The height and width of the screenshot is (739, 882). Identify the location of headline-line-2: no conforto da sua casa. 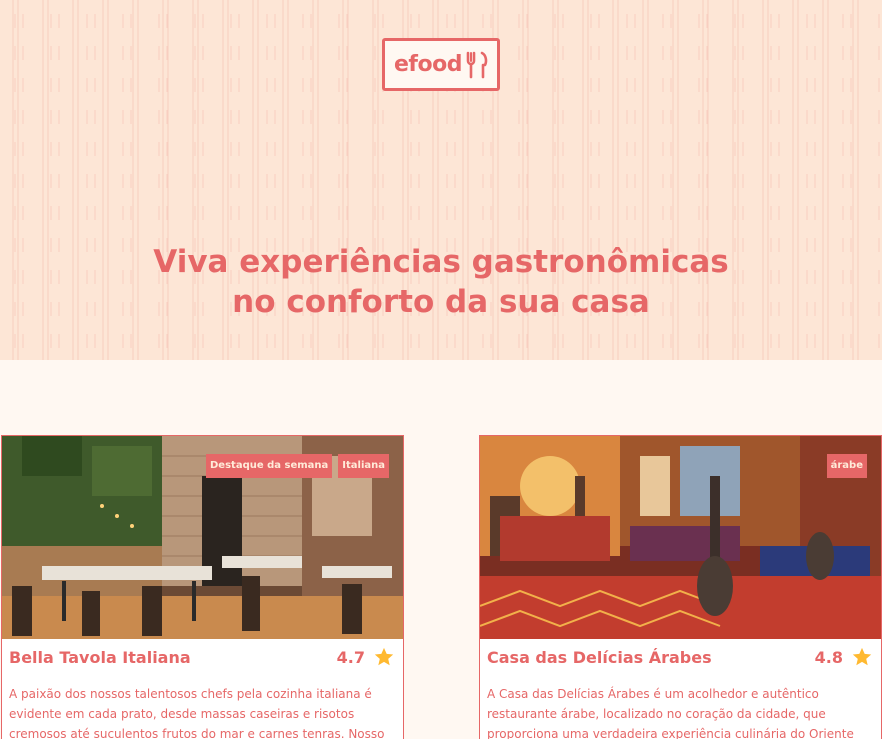
(441, 302).